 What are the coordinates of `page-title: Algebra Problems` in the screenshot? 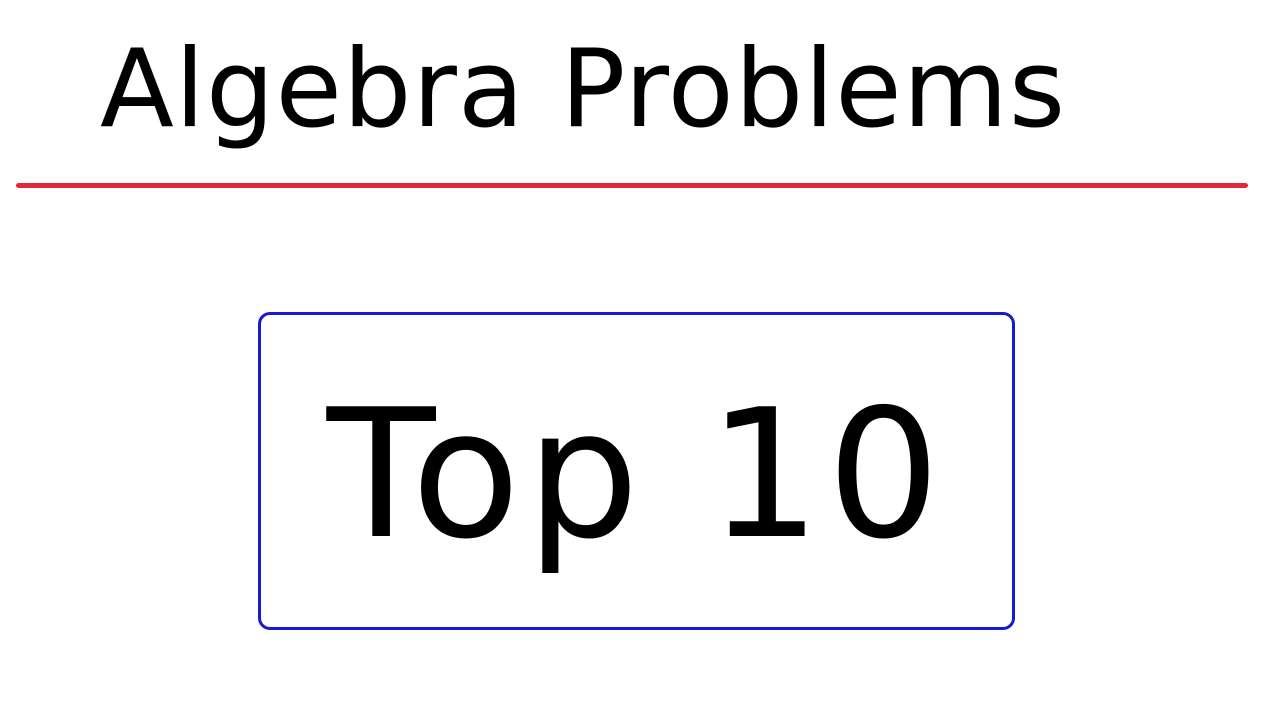 It's located at (583, 89).